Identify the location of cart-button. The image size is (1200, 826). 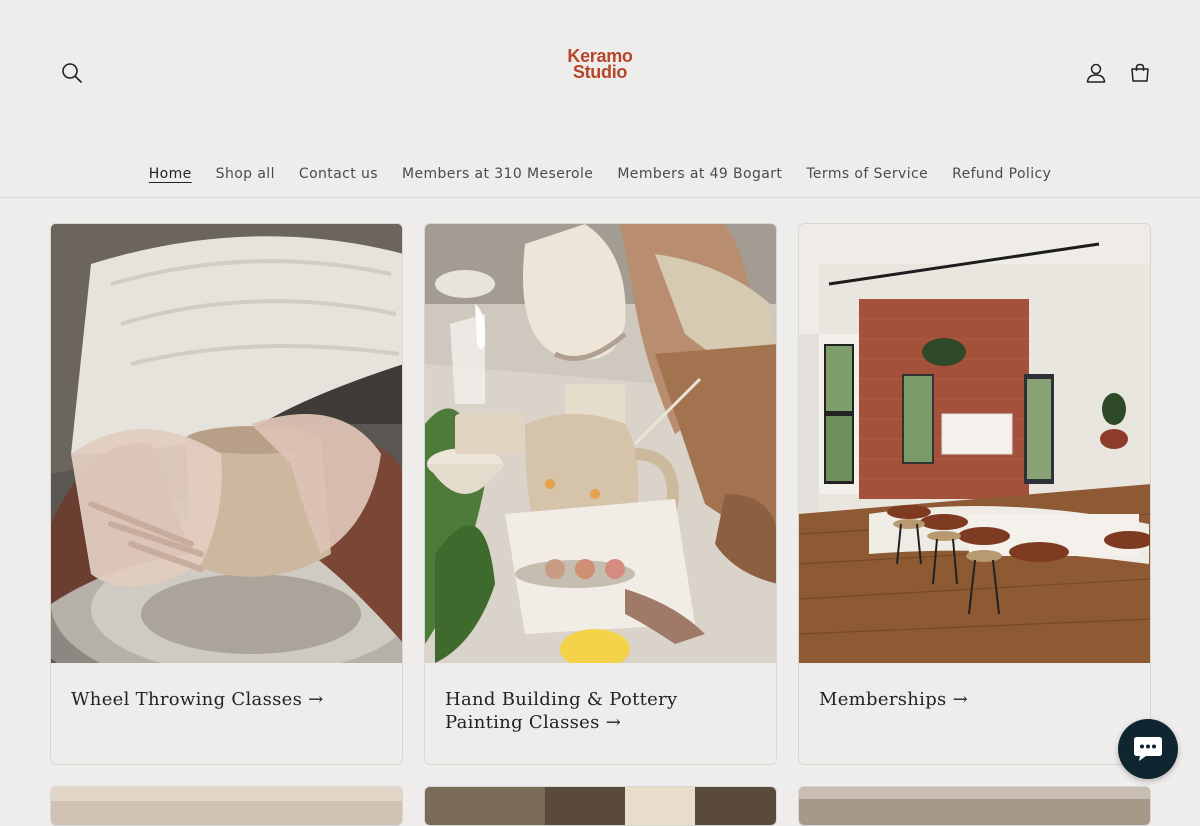
(1140, 73).